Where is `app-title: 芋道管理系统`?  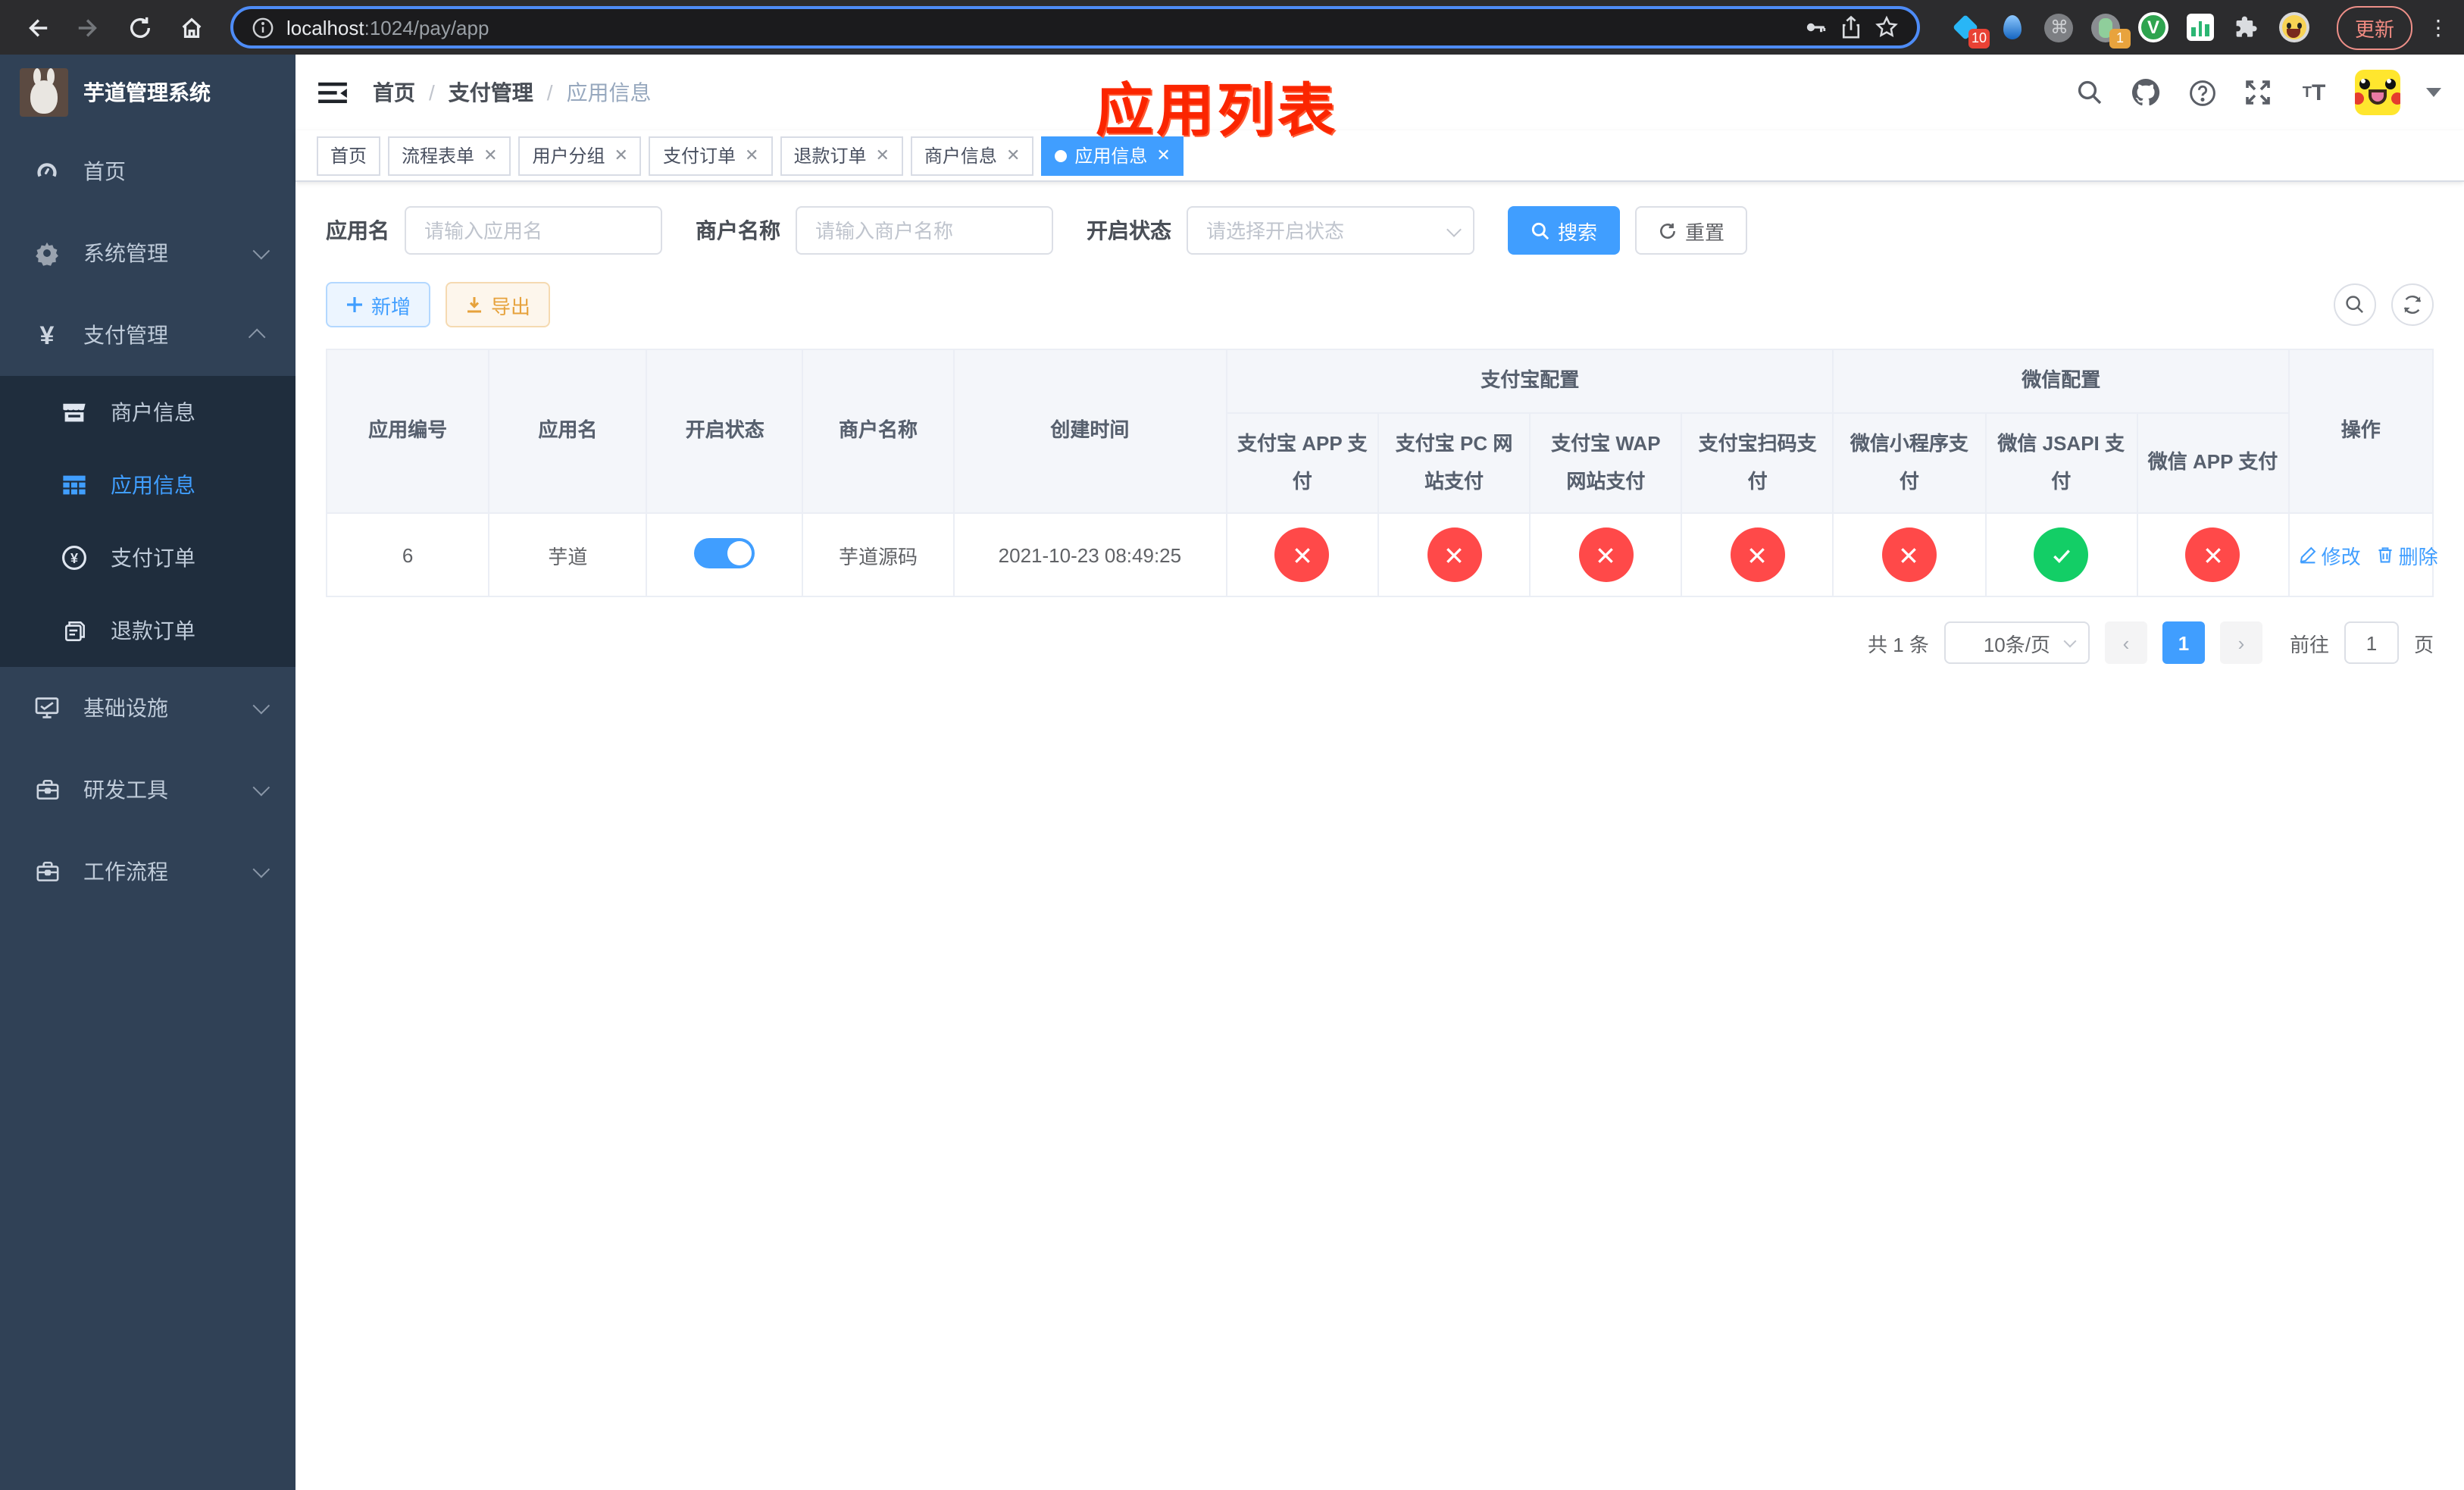 app-title: 芋道管理系统 is located at coordinates (147, 92).